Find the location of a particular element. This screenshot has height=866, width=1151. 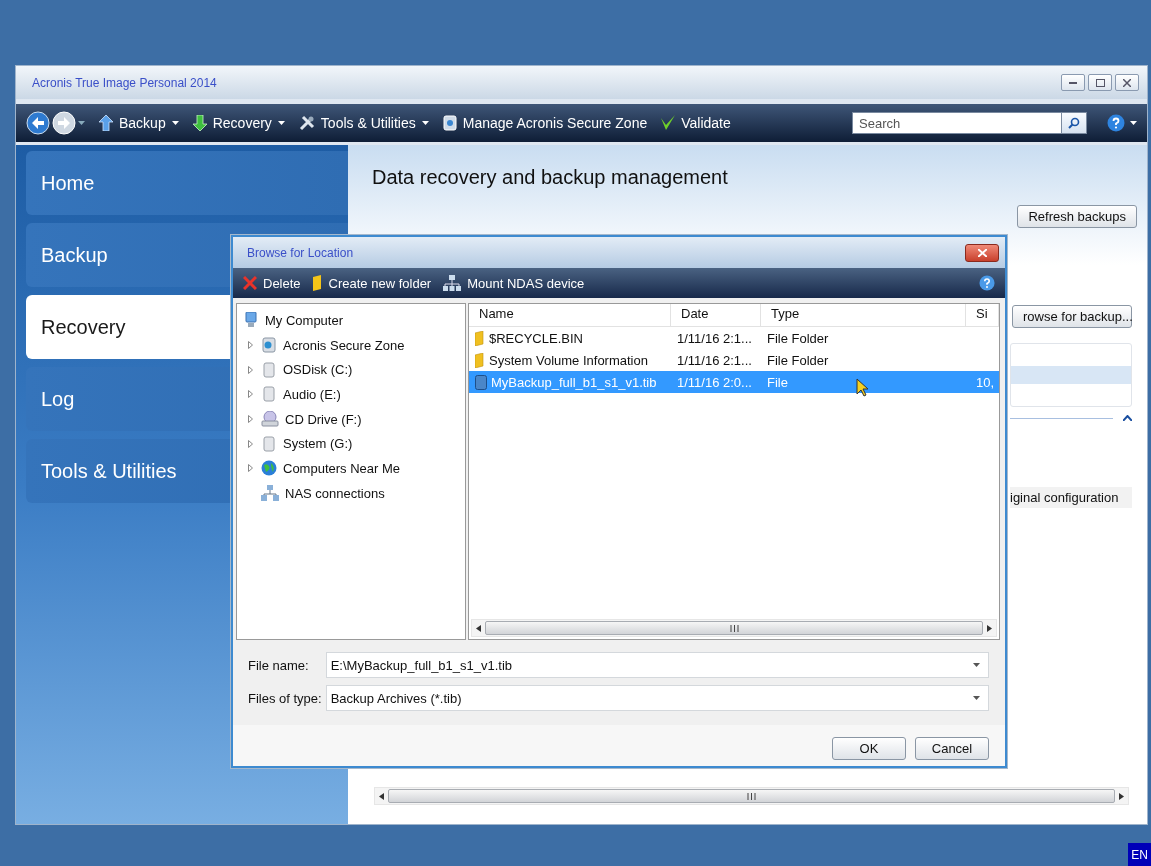

toolbar-menu-button: Tools & Utilities is located at coordinates (363, 123).